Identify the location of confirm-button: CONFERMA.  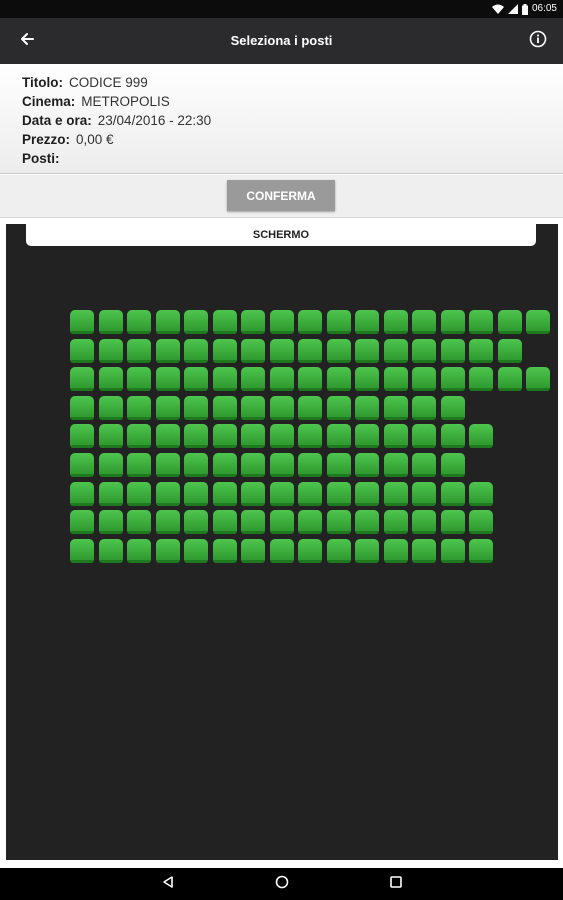
(281, 195).